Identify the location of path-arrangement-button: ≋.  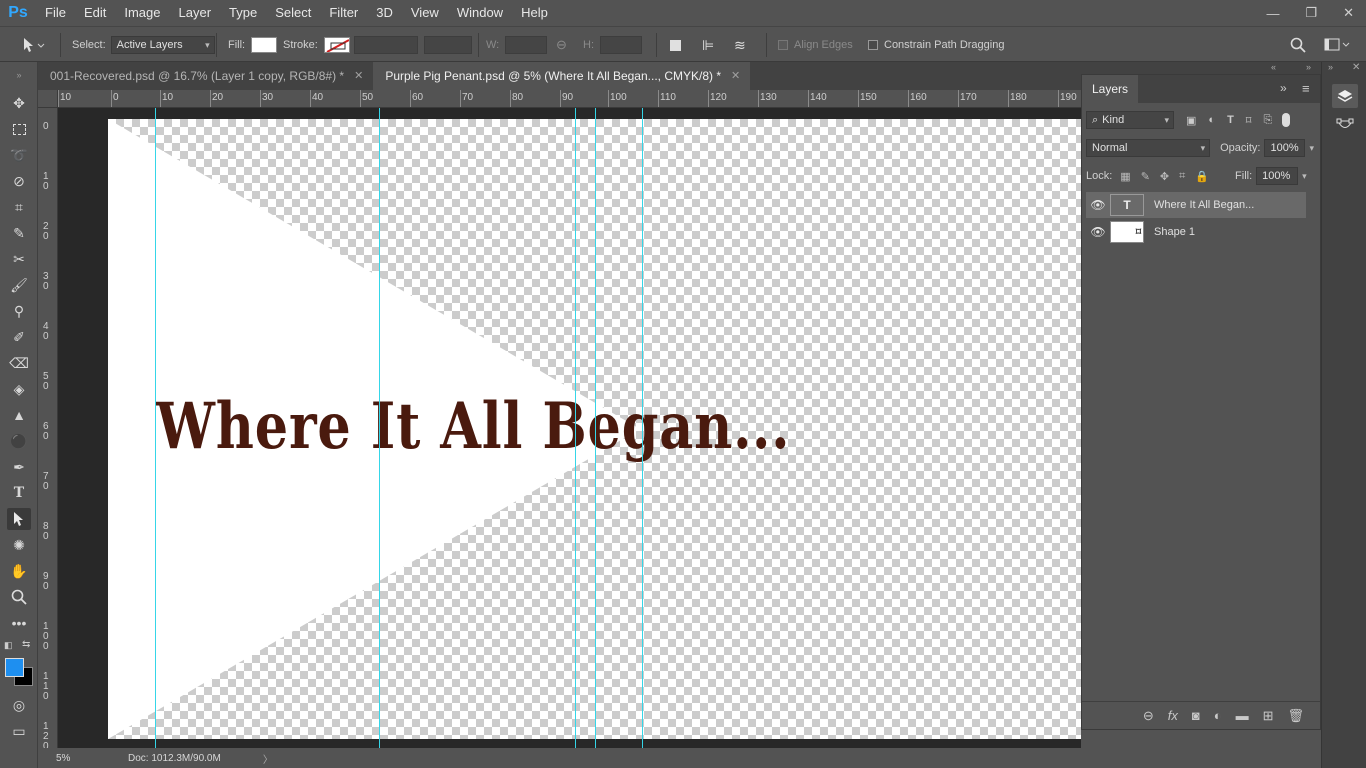
(740, 45).